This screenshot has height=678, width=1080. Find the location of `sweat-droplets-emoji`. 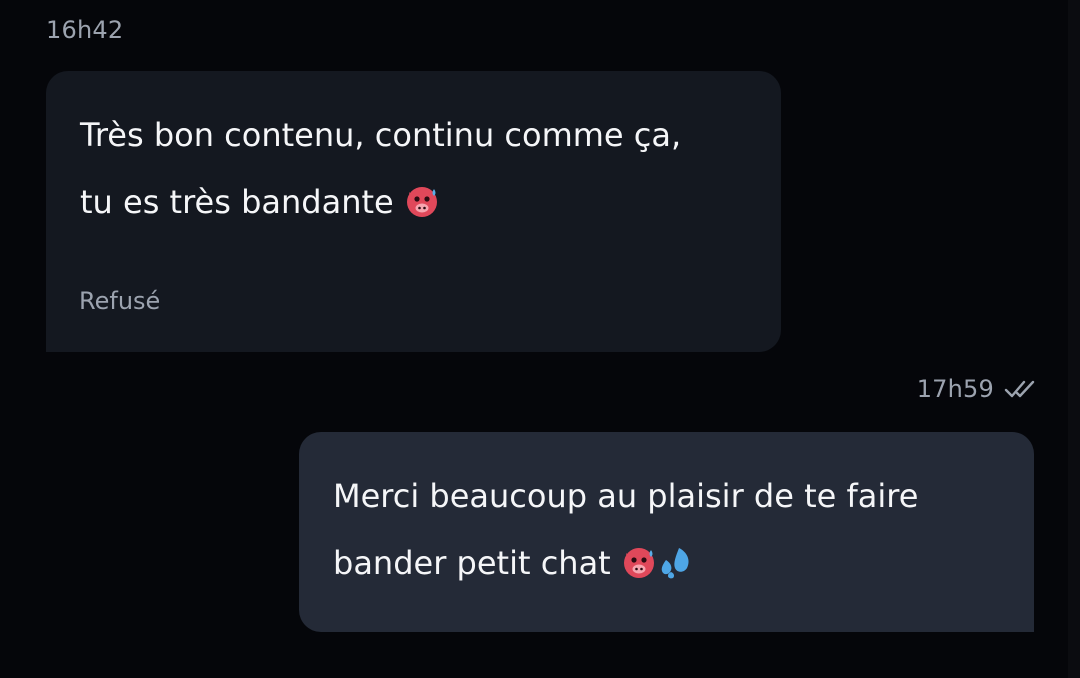

sweat-droplets-emoji is located at coordinates (675, 563).